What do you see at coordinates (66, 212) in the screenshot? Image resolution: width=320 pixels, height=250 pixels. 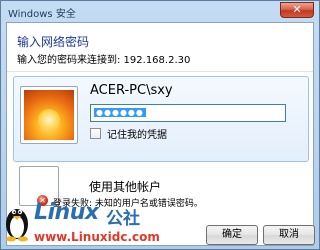 I see `watermark-brand: Linux` at bounding box center [66, 212].